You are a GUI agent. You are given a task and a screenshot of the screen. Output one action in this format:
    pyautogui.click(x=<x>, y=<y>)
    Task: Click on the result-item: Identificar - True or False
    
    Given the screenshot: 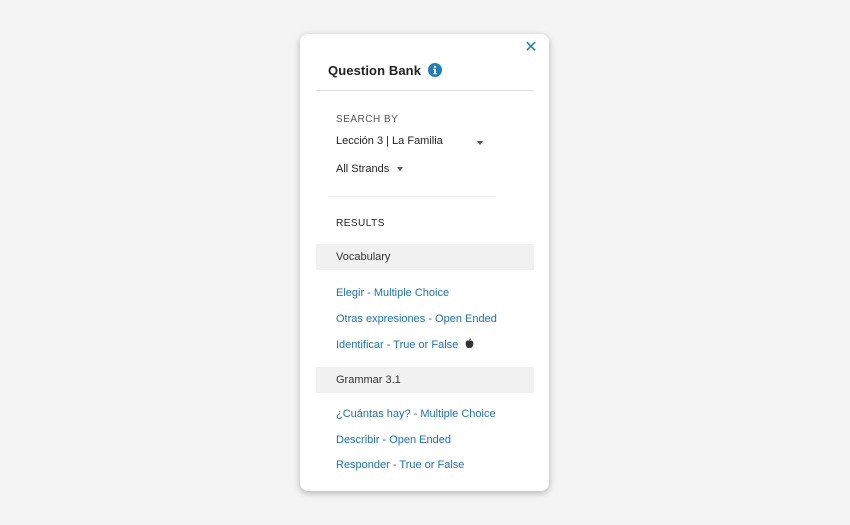 What is the action you would take?
    pyautogui.click(x=405, y=344)
    